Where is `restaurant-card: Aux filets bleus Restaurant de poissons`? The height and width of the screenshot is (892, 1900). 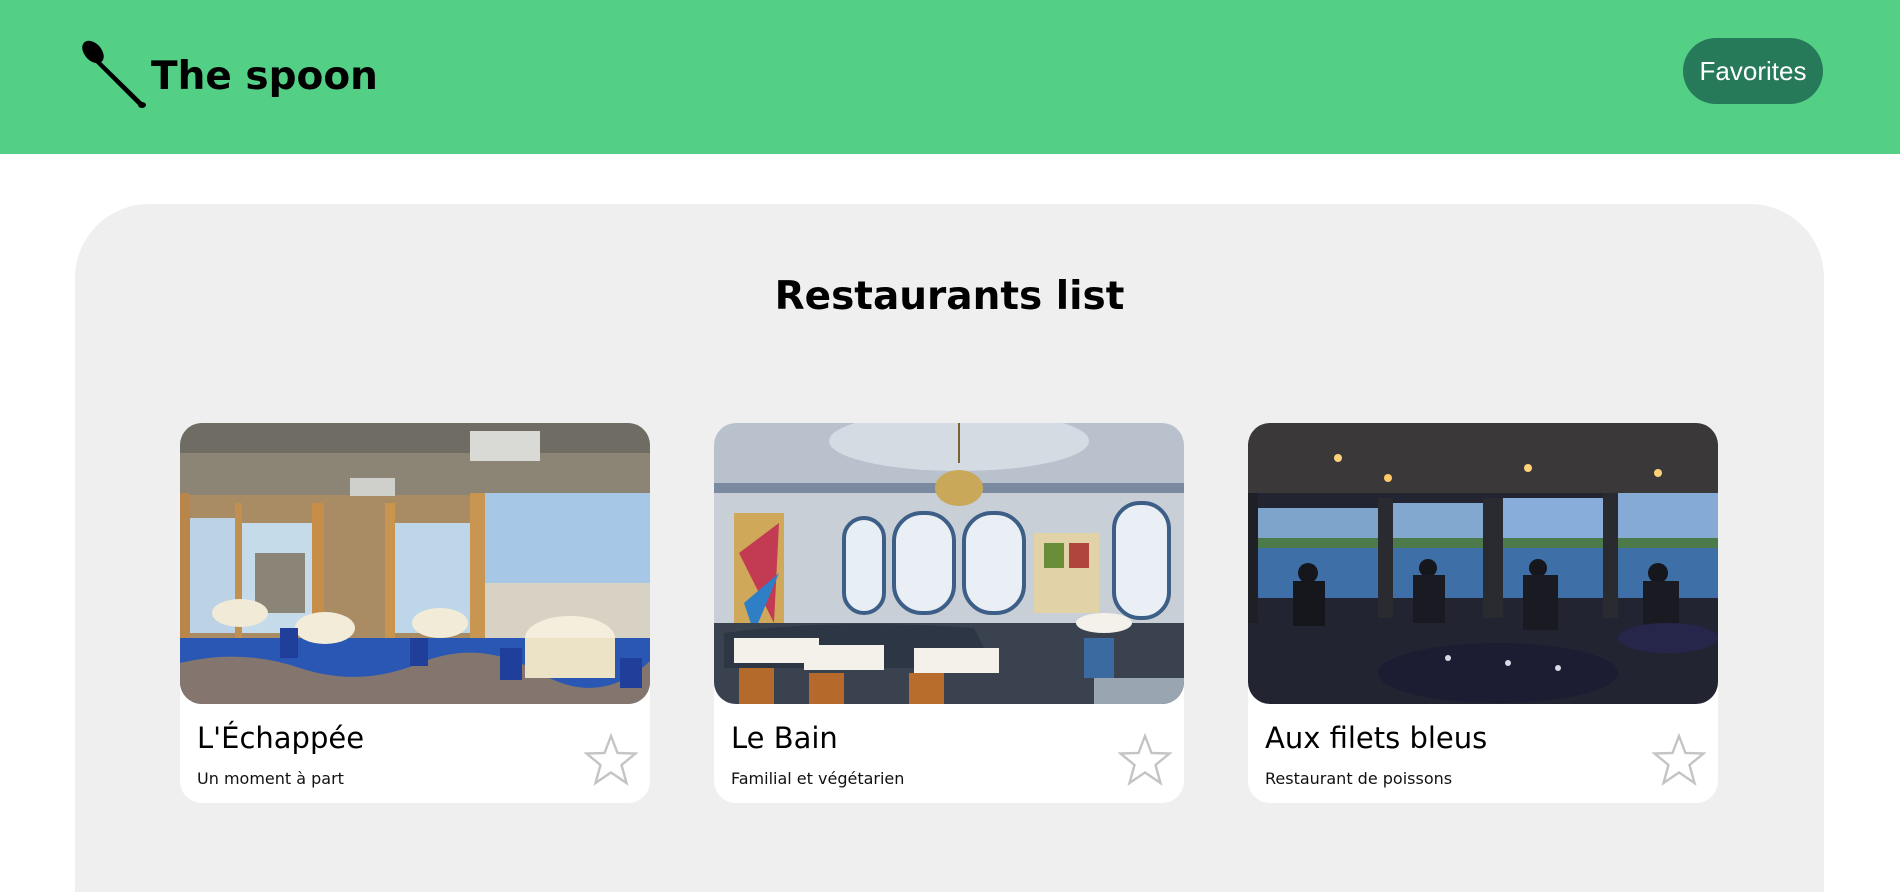 restaurant-card: Aux filets bleus Restaurant de poissons is located at coordinates (1483, 613).